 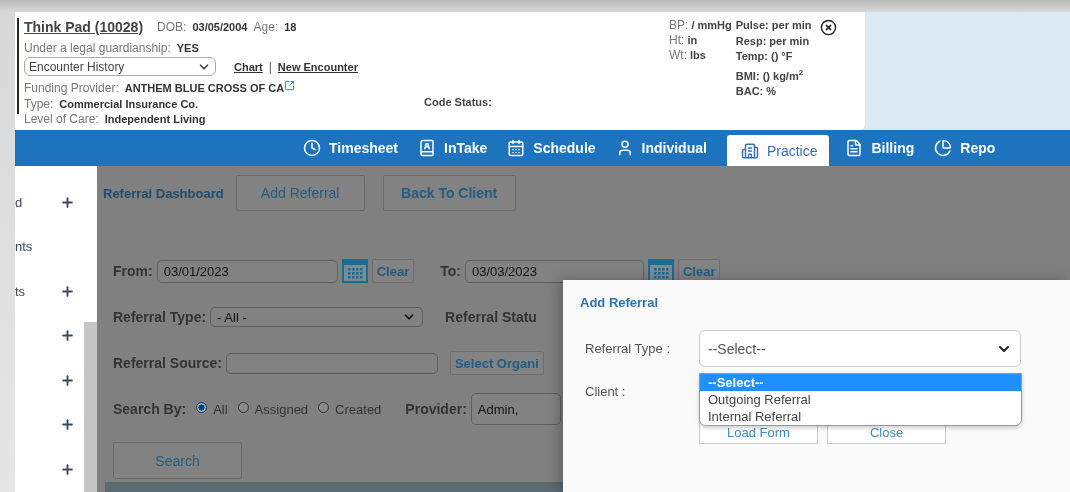 What do you see at coordinates (620, 302) in the screenshot?
I see `dialog-title: Add Referral` at bounding box center [620, 302].